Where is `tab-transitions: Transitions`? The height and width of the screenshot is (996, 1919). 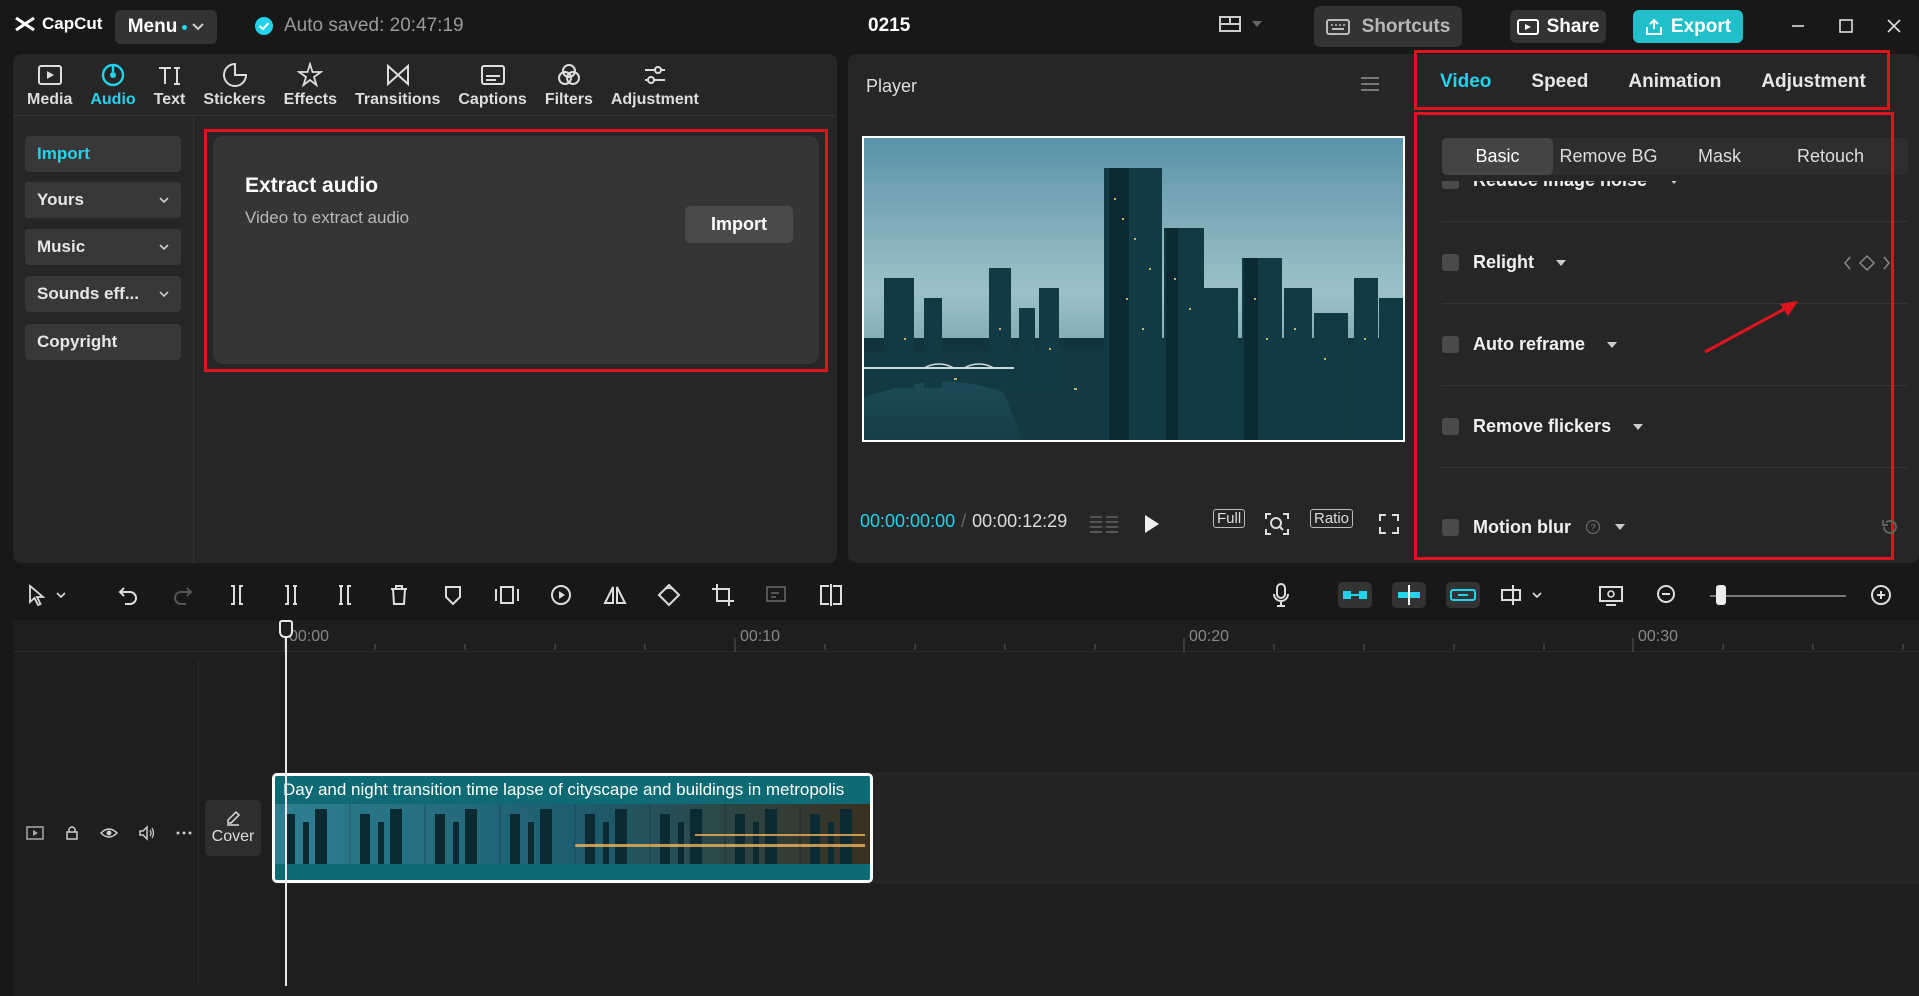 tab-transitions: Transitions is located at coordinates (397, 84).